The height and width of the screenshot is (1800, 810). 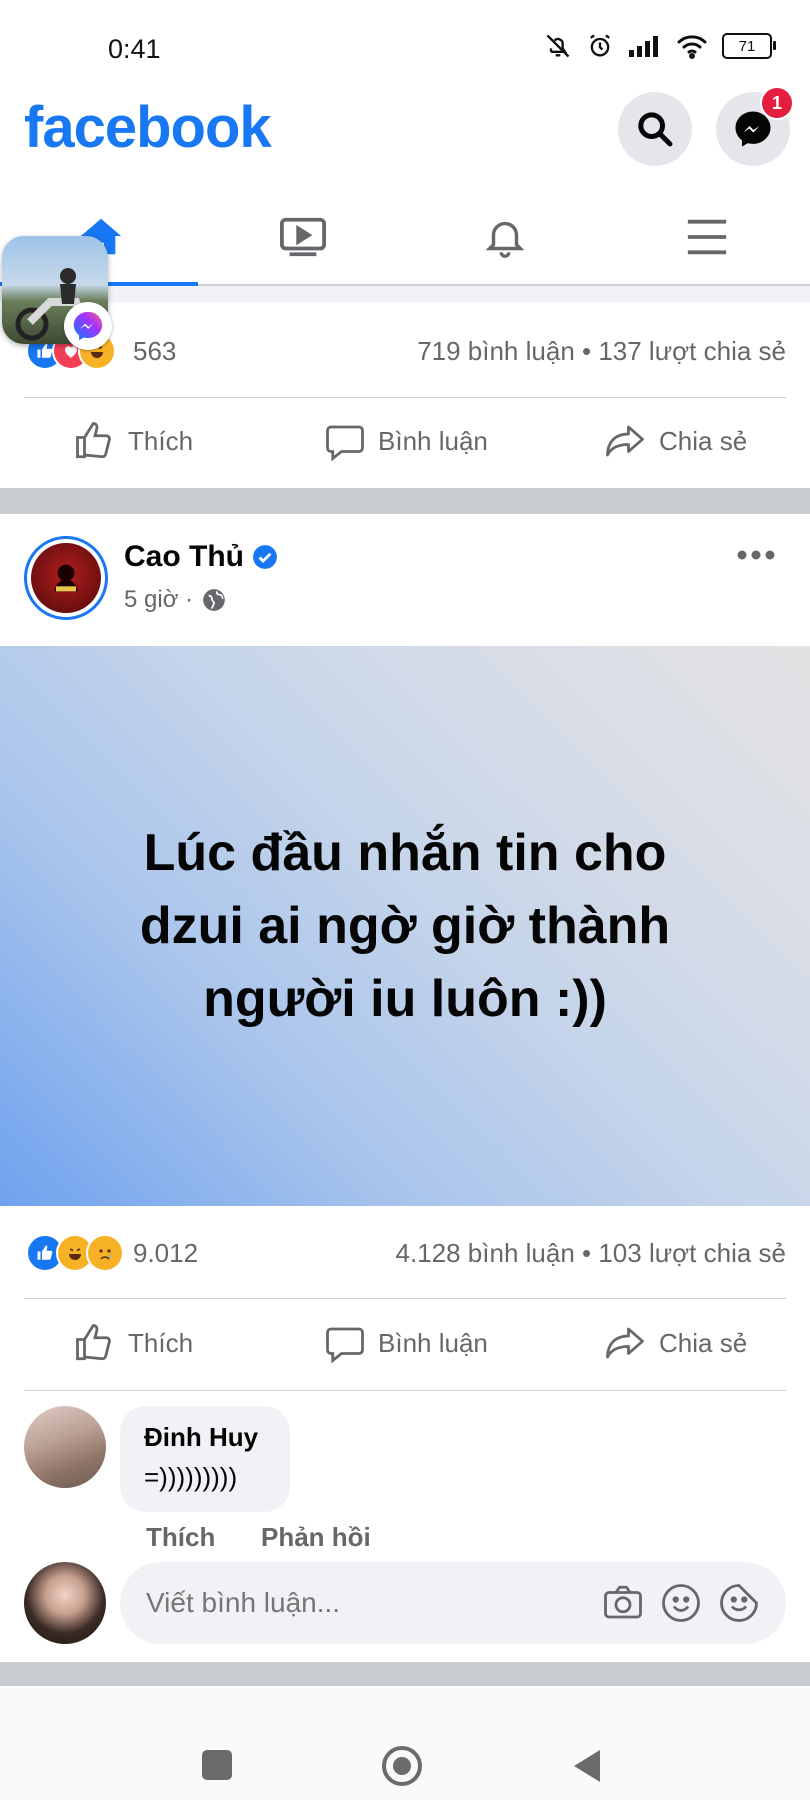 I want to click on search-button, so click(x=655, y=129).